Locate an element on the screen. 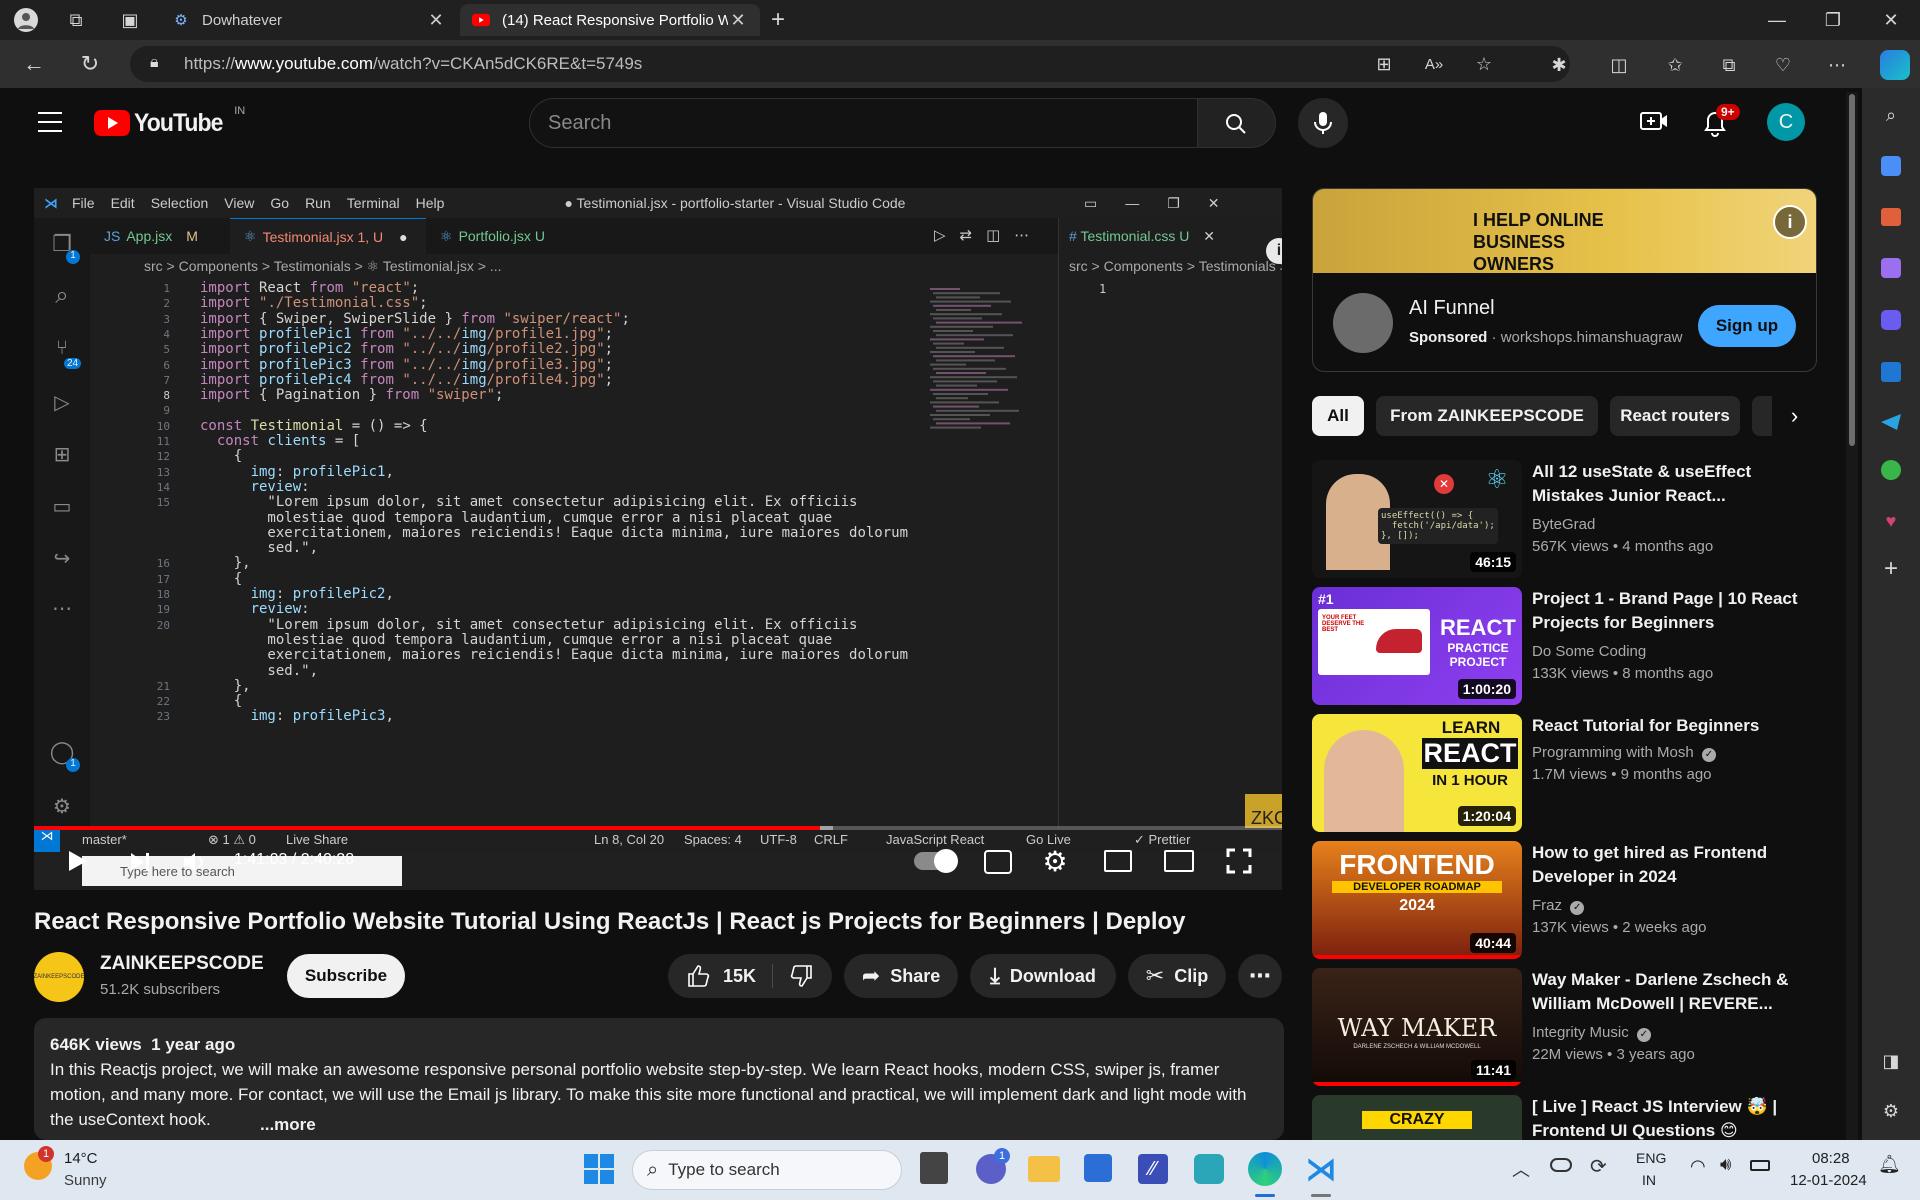  next-button is located at coordinates (140, 862).